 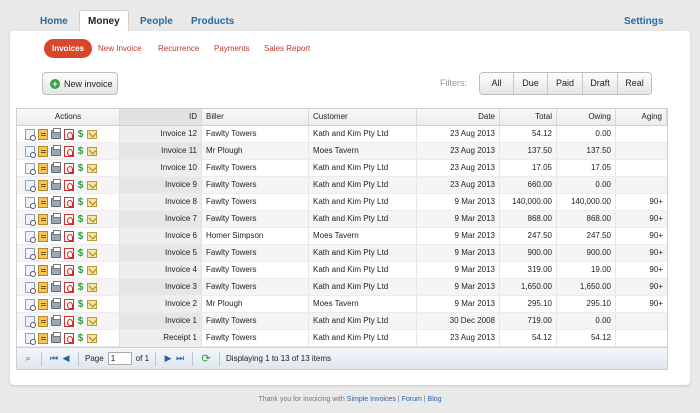 I want to click on first-page-icon: ⏮, so click(x=54, y=359).